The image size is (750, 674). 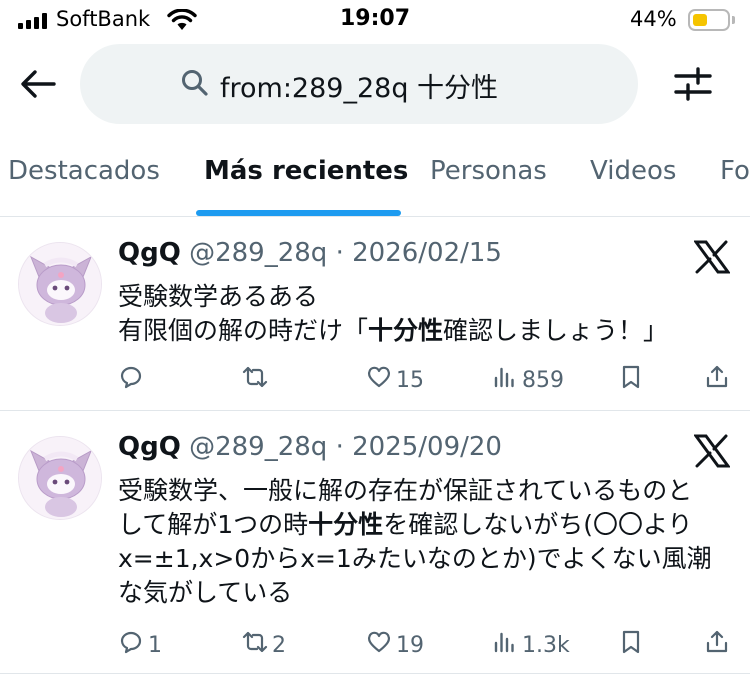 What do you see at coordinates (38, 84) in the screenshot?
I see `back-arrow-icon` at bounding box center [38, 84].